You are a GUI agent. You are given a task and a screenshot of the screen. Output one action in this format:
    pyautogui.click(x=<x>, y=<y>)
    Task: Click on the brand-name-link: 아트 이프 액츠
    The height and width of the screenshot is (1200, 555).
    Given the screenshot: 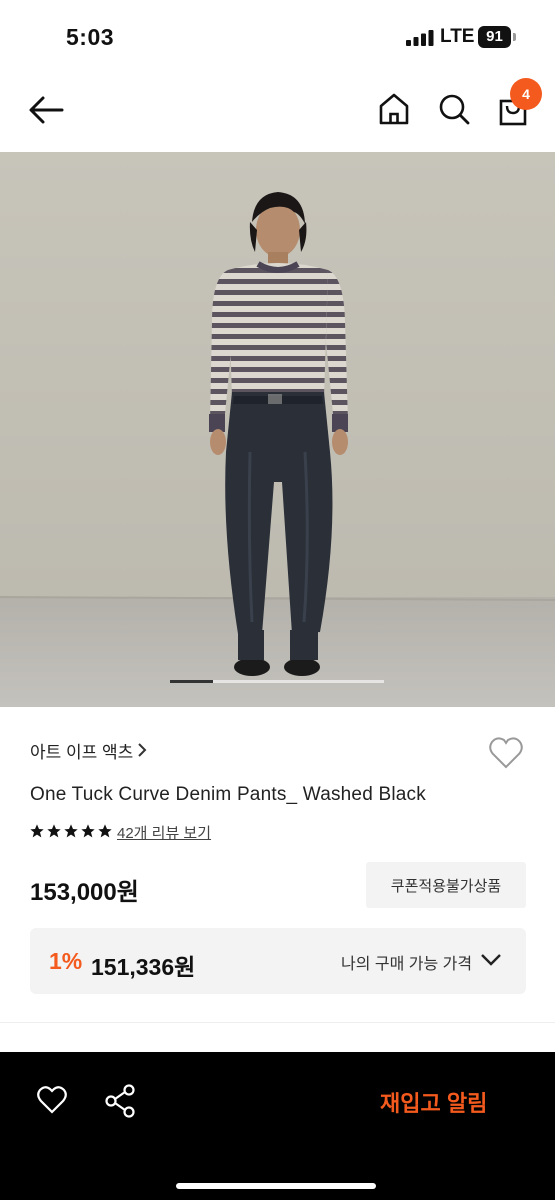 What is the action you would take?
    pyautogui.click(x=81, y=750)
    